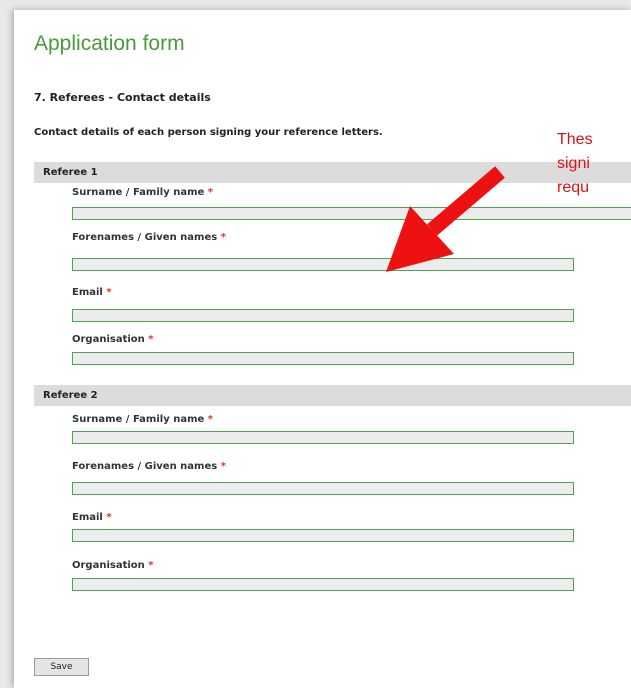 This screenshot has height=688, width=631. What do you see at coordinates (61, 667) in the screenshot?
I see `save-button: Save` at bounding box center [61, 667].